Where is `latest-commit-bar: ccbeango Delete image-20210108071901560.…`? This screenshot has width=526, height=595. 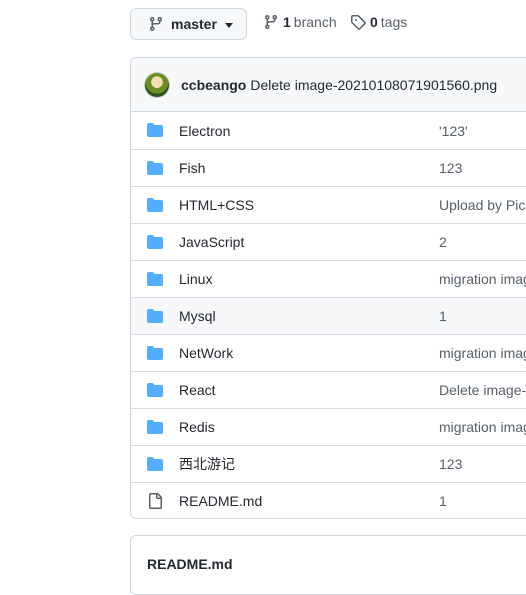
latest-commit-bar: ccbeango Delete image-20210108071901560.… is located at coordinates (328, 85).